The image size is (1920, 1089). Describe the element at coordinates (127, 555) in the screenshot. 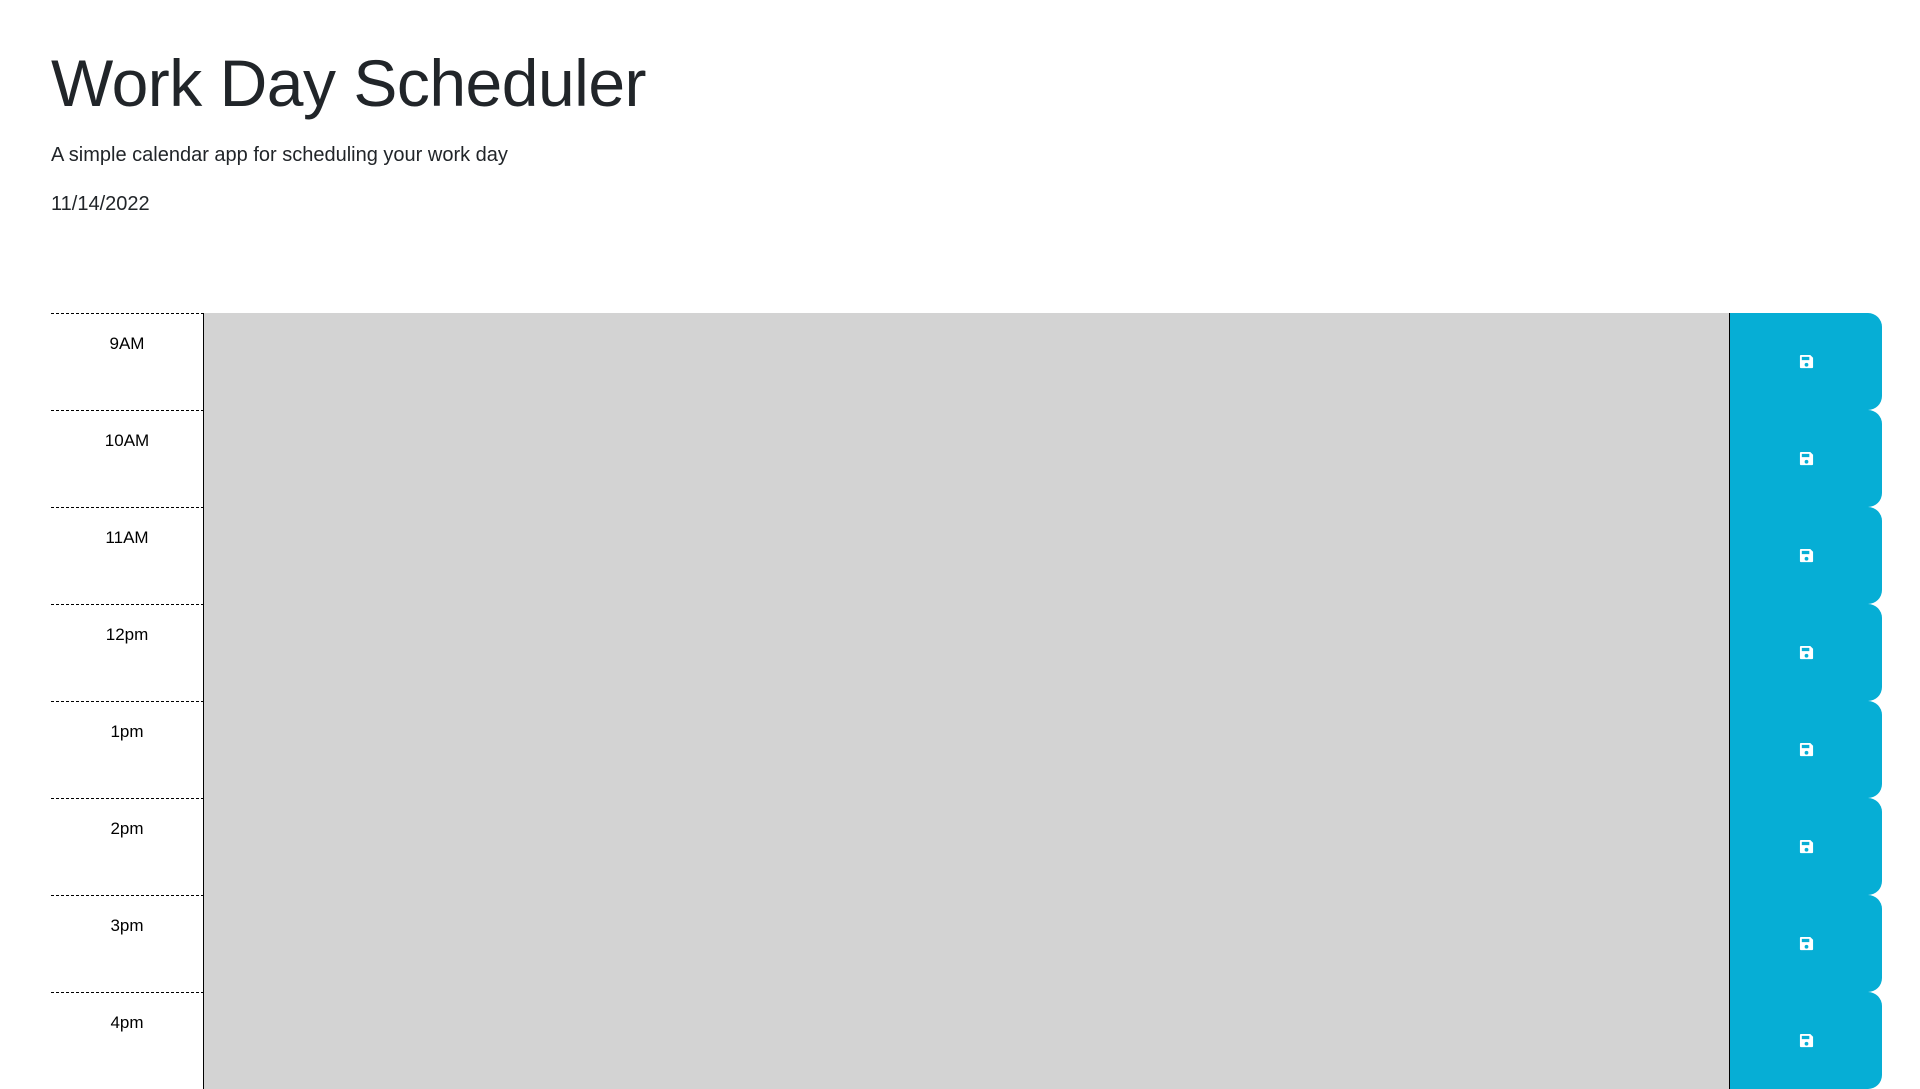

I see `hour-label: 11AM` at that location.